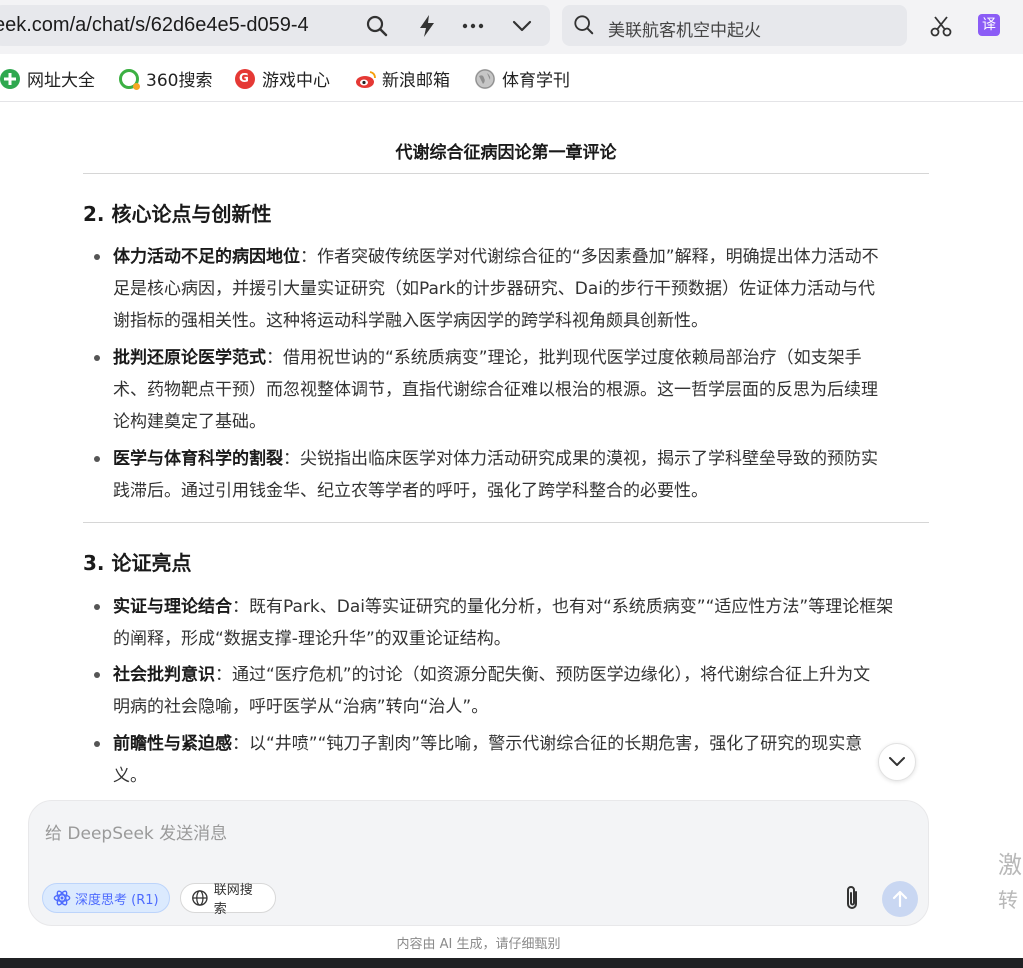 The width and height of the screenshot is (1023, 968). I want to click on item-title: 前瞻性与紧迫感, so click(172, 744).